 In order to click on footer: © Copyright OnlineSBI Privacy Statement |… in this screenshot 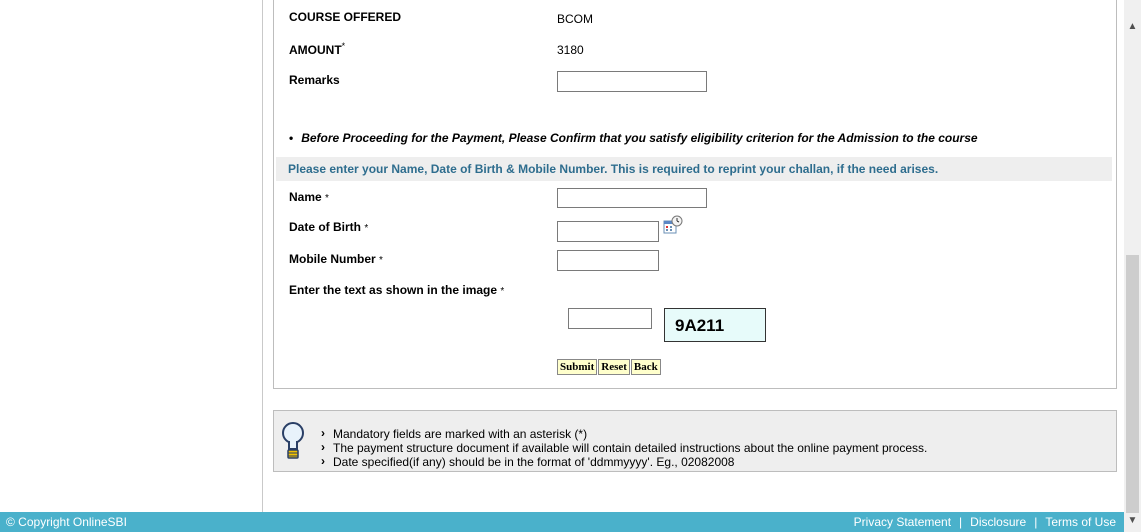, I will do `click(562, 522)`.